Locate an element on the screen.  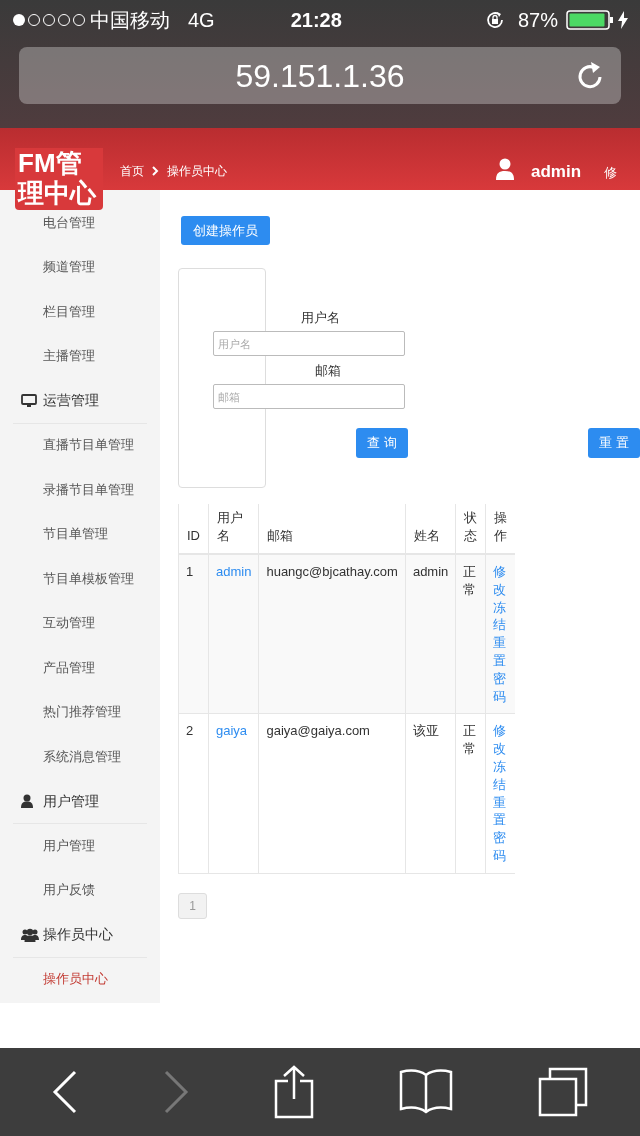
bookmarks-icon is located at coordinates (425, 1092).